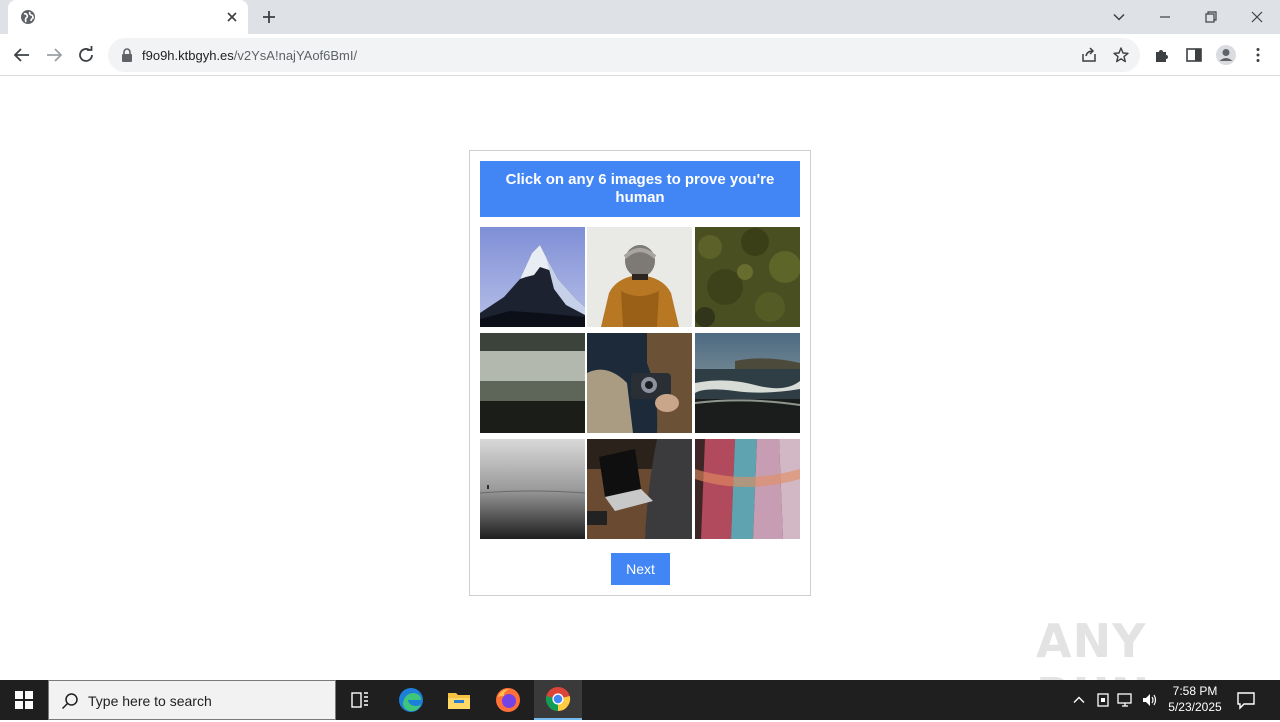 Image resolution: width=1280 pixels, height=722 pixels. I want to click on tab-search-button, so click(1119, 17).